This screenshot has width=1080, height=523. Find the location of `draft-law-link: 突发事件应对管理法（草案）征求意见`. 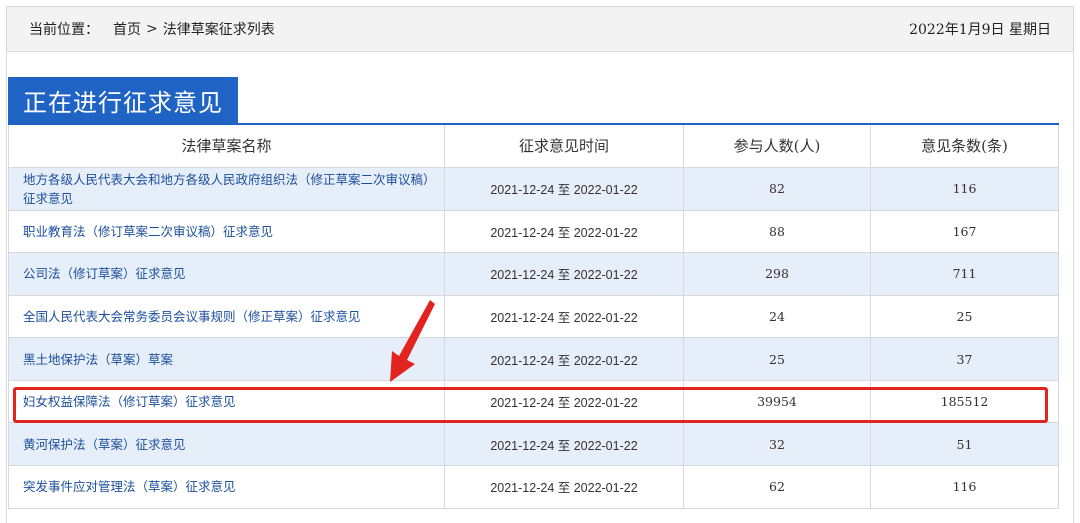

draft-law-link: 突发事件应对管理法（草案）征求意见 is located at coordinates (129, 486).